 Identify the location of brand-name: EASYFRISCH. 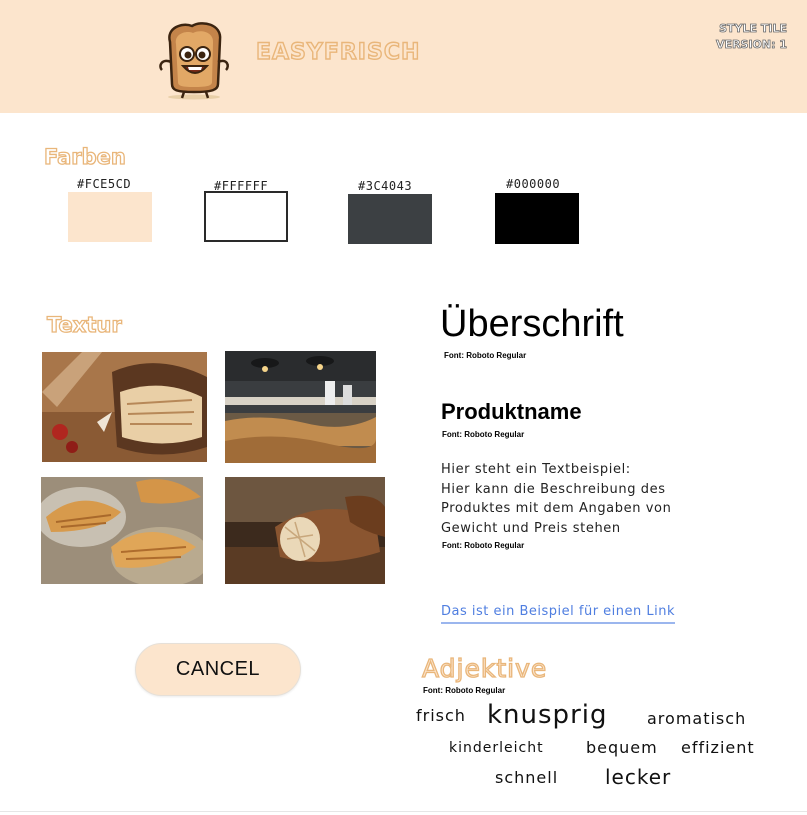
(338, 52).